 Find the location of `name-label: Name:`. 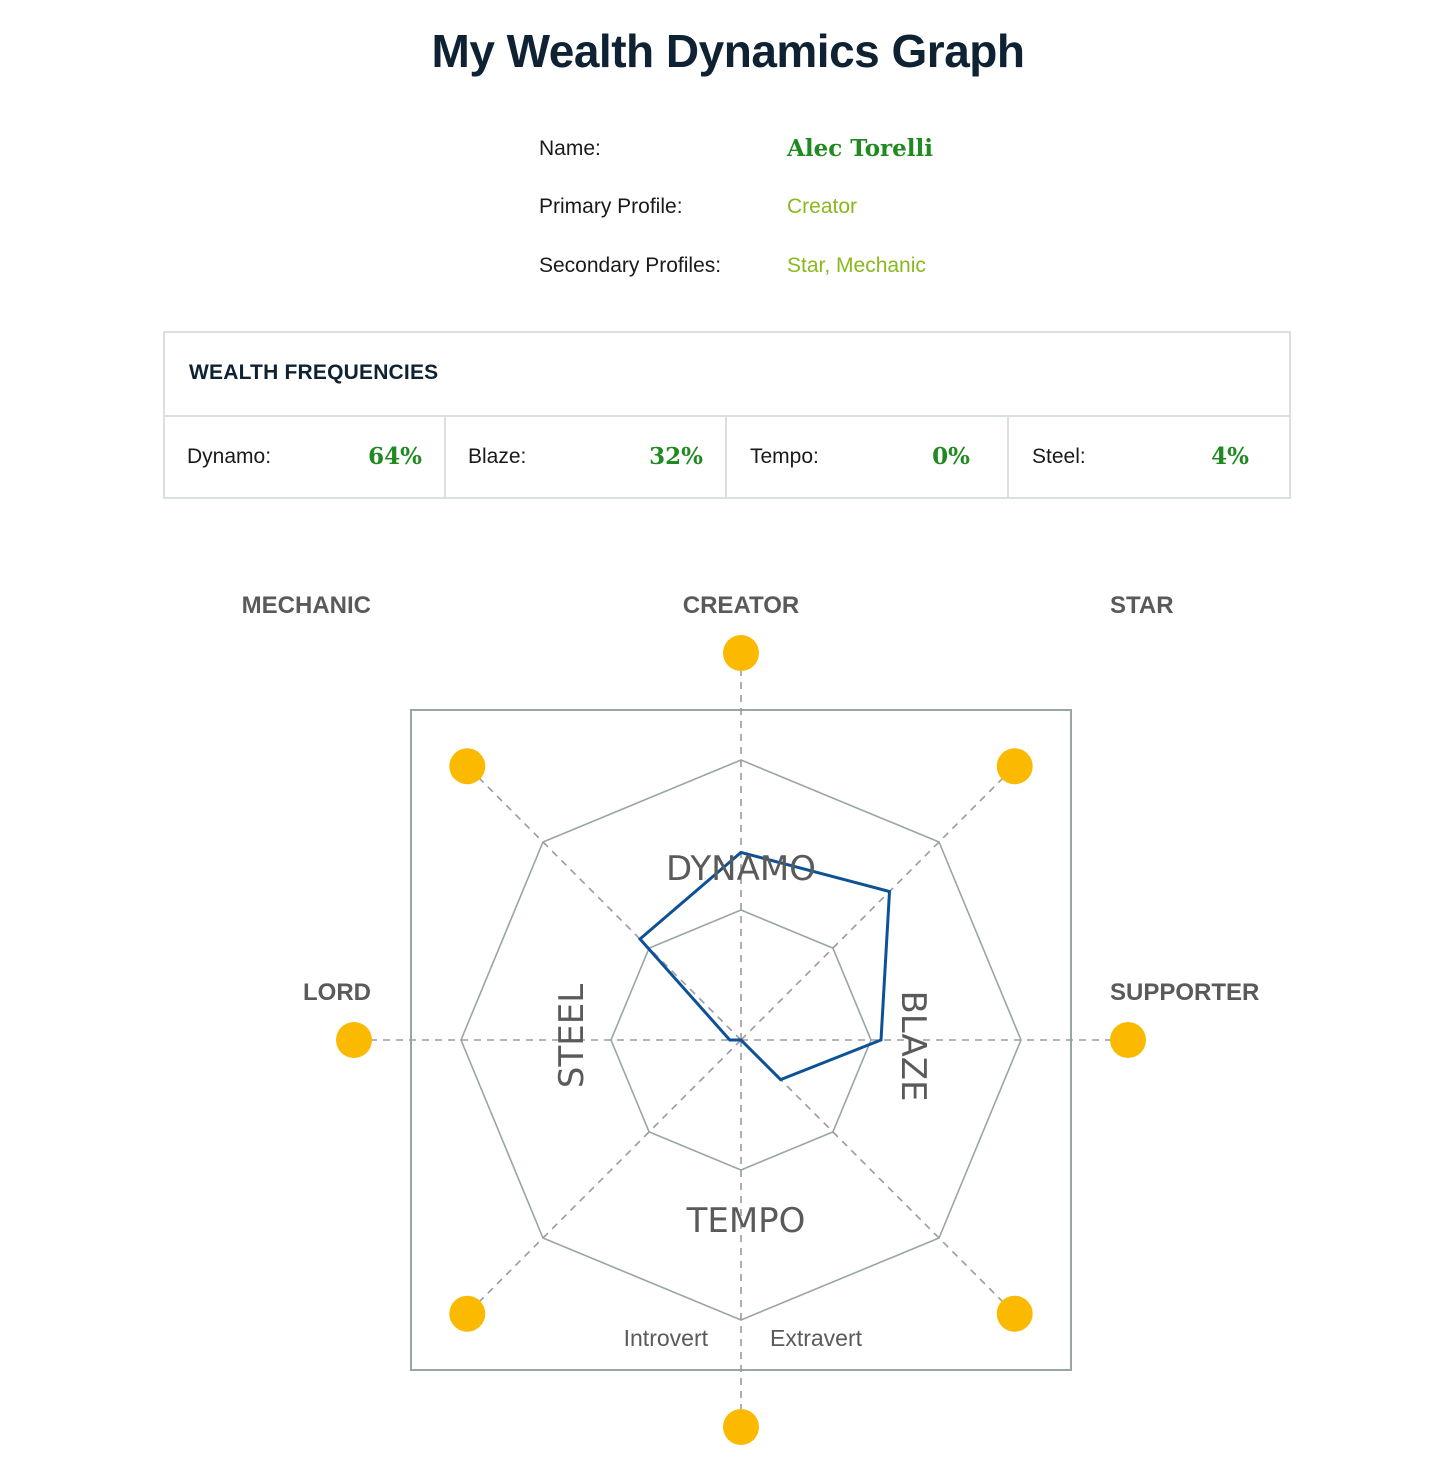

name-label: Name: is located at coordinates (570, 148).